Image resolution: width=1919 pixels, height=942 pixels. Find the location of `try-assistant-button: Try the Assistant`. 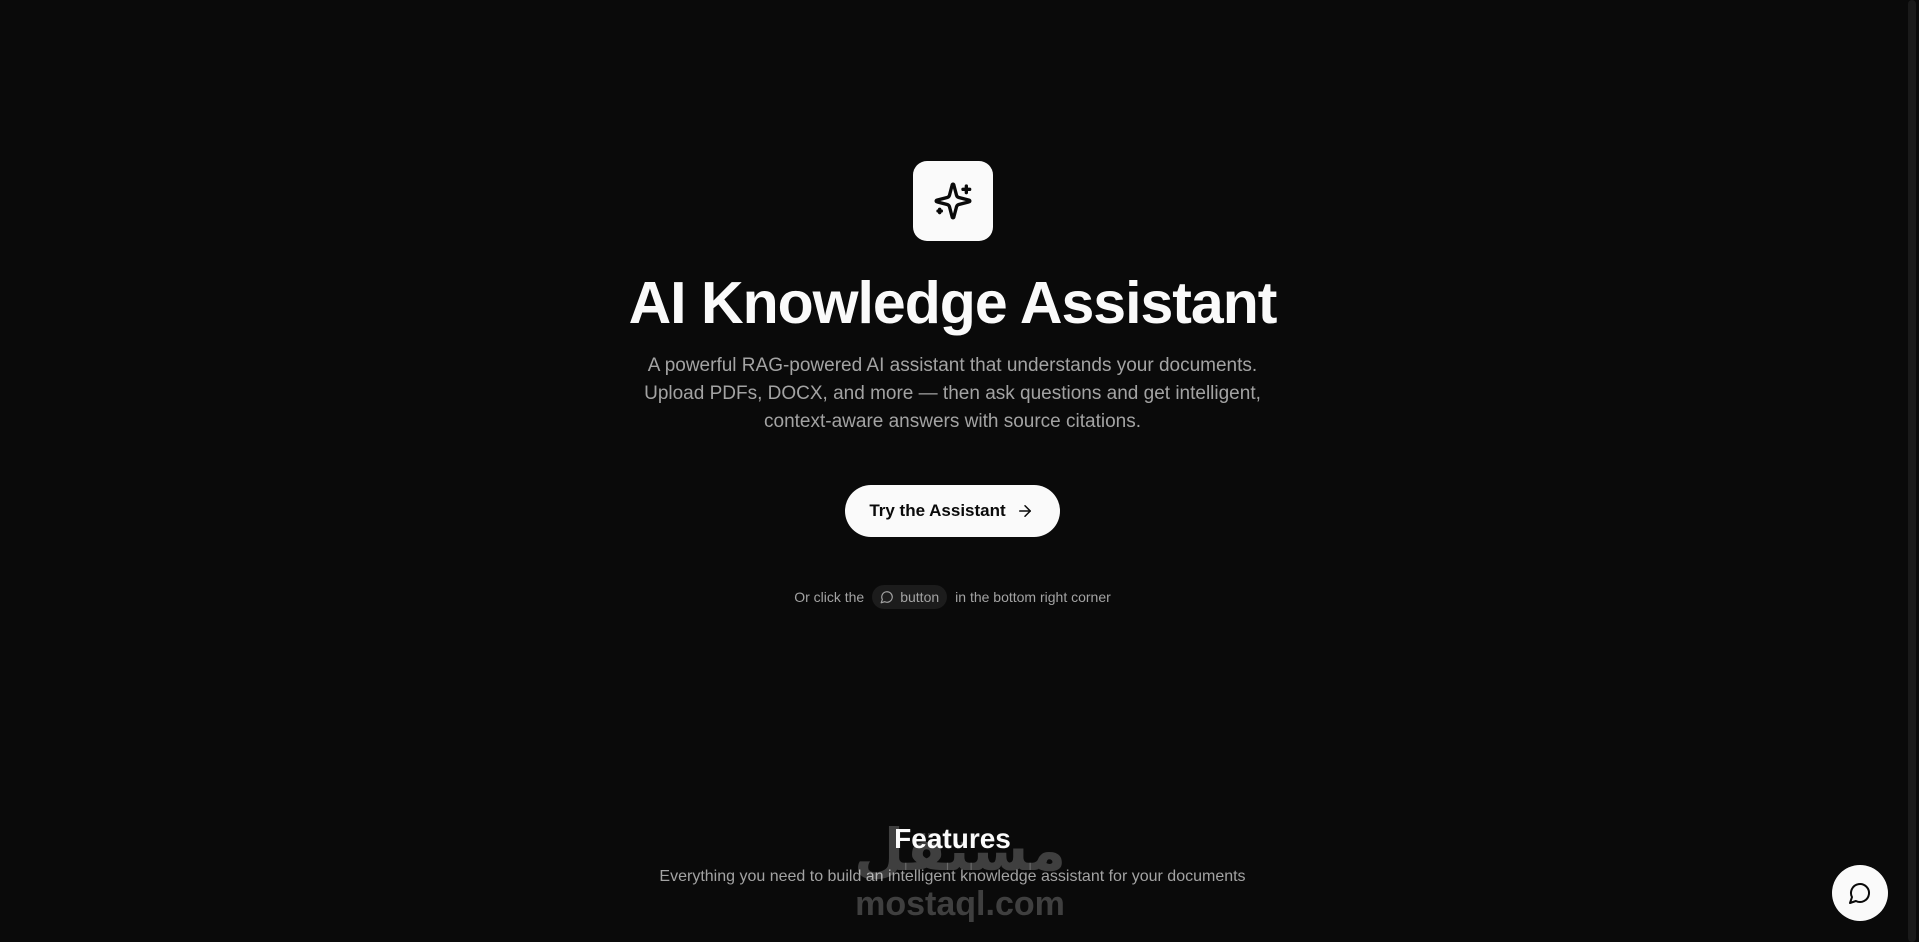

try-assistant-button: Try the Assistant is located at coordinates (952, 510).